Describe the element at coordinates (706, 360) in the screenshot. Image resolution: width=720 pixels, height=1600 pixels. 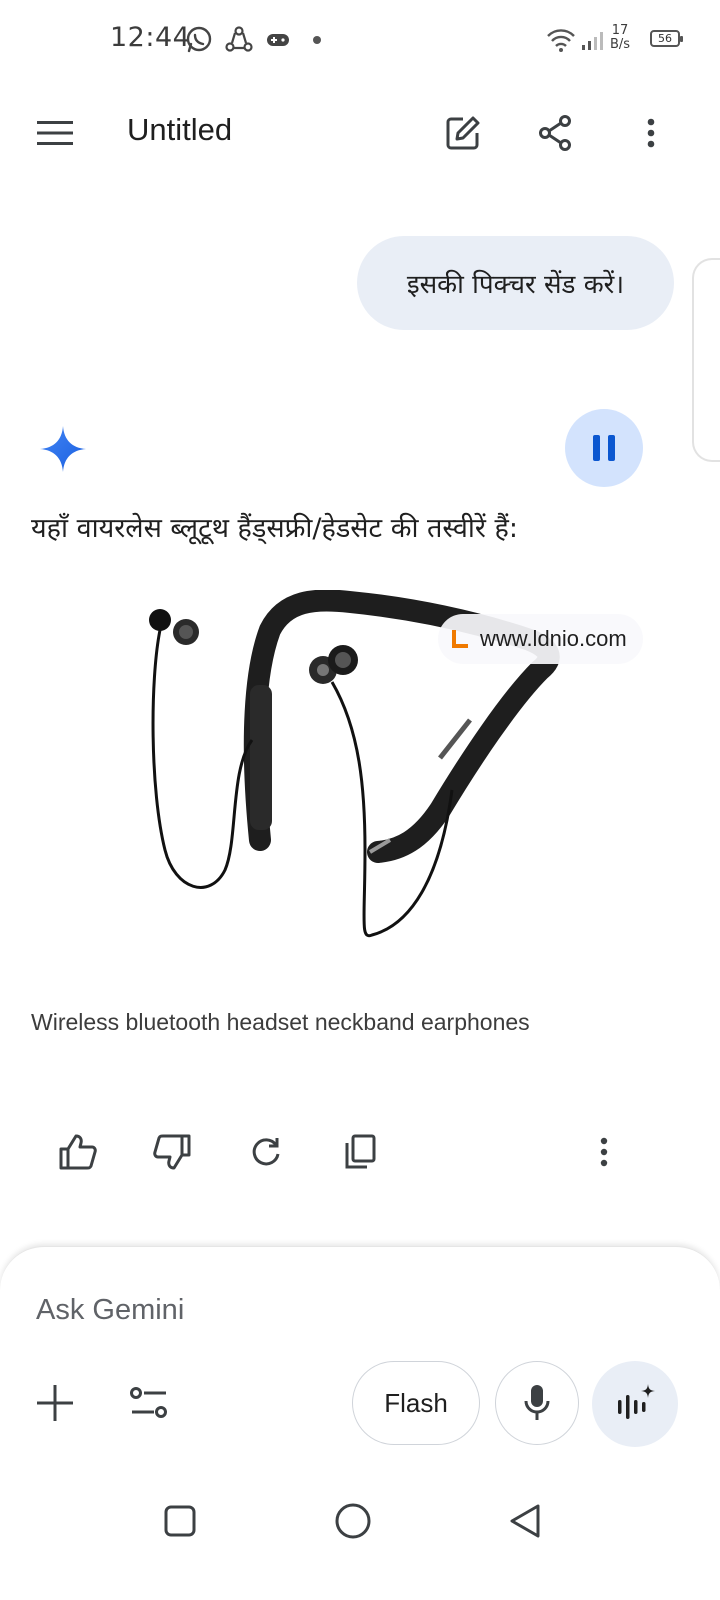
I see `side-panel-handle` at that location.